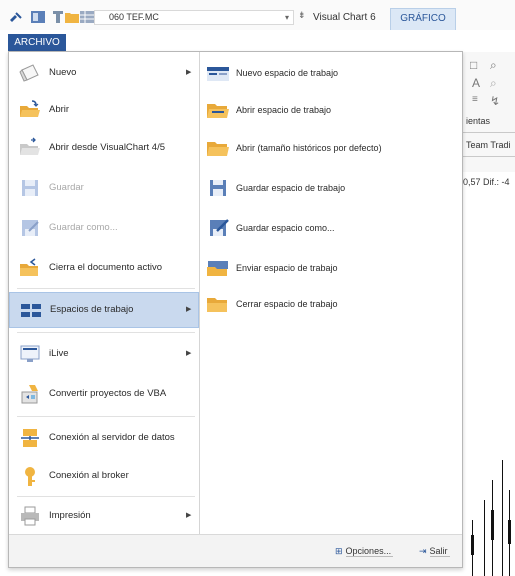 The height and width of the screenshot is (576, 515). Describe the element at coordinates (66, 187) in the screenshot. I see `menu-item-label: Guardar` at that location.